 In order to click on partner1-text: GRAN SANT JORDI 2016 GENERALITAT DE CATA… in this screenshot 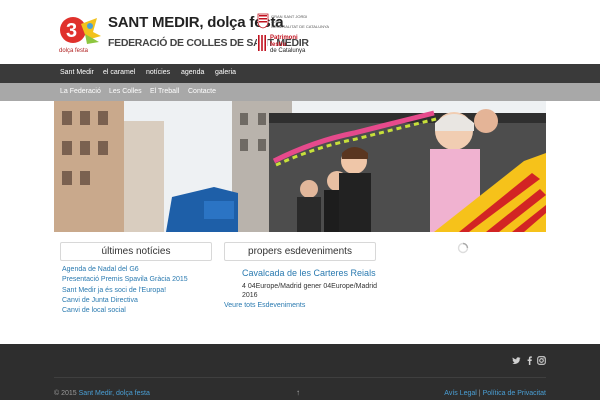, I will do `click(300, 21)`.